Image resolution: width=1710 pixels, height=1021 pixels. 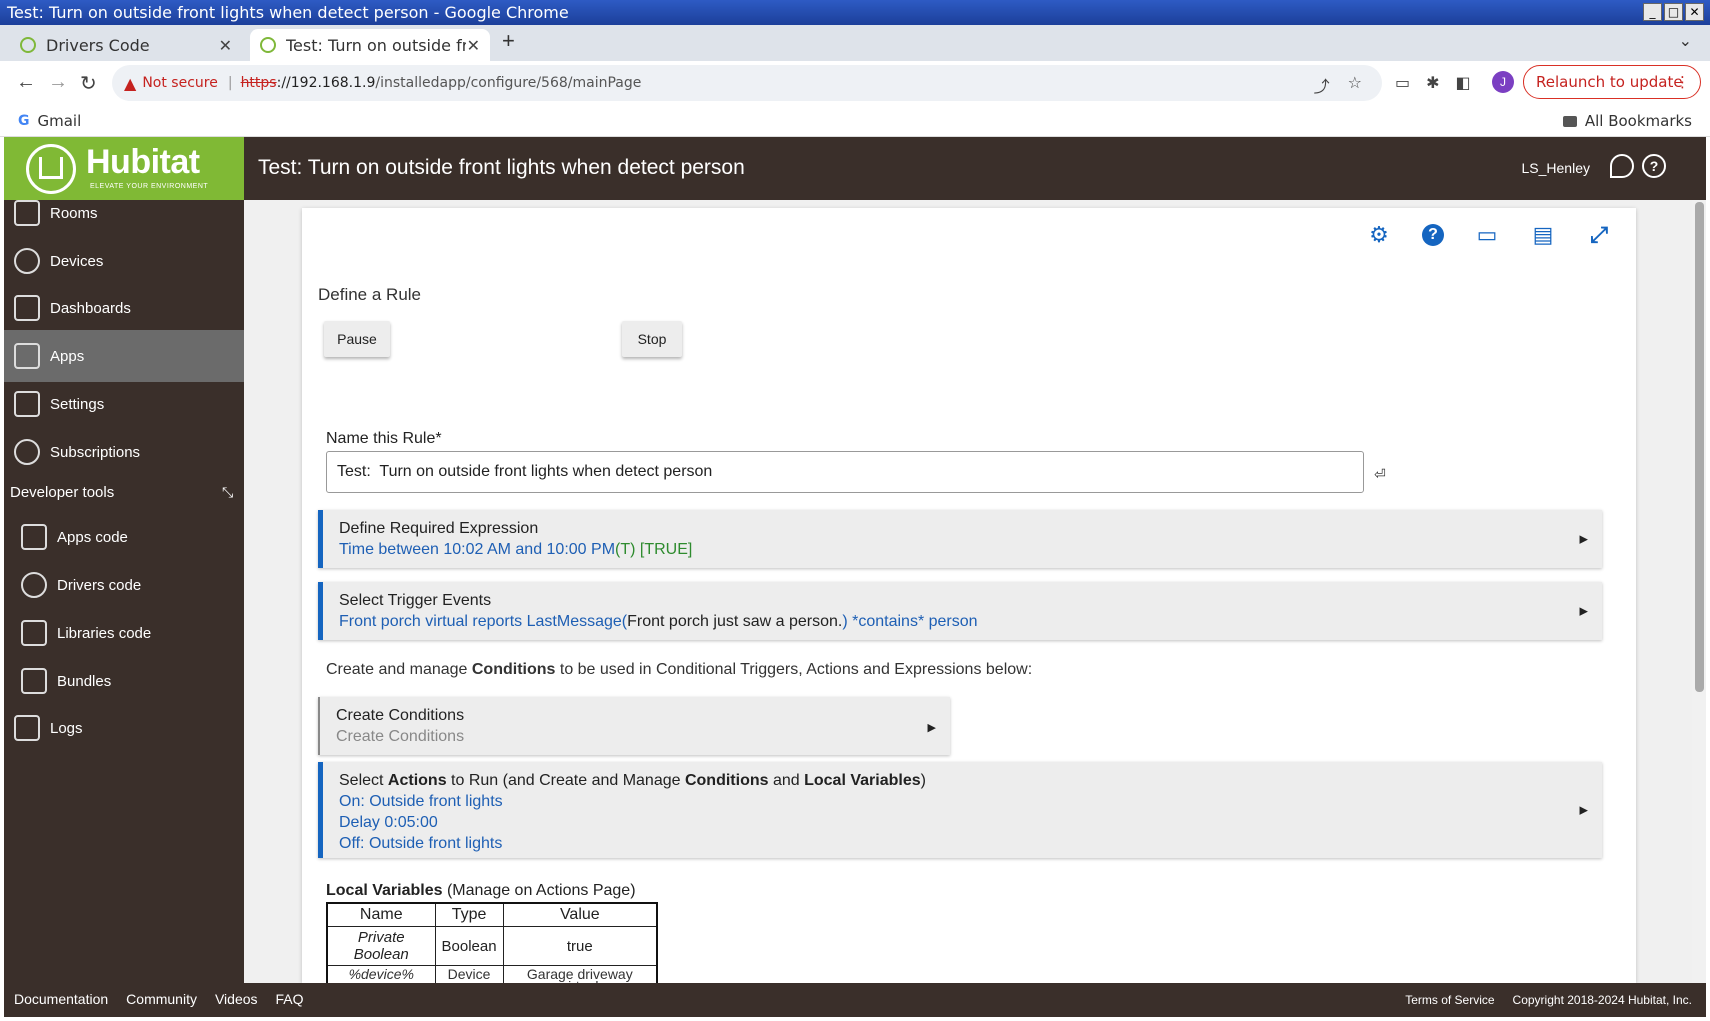 What do you see at coordinates (1503, 82) in the screenshot?
I see `profile-avatar: J` at bounding box center [1503, 82].